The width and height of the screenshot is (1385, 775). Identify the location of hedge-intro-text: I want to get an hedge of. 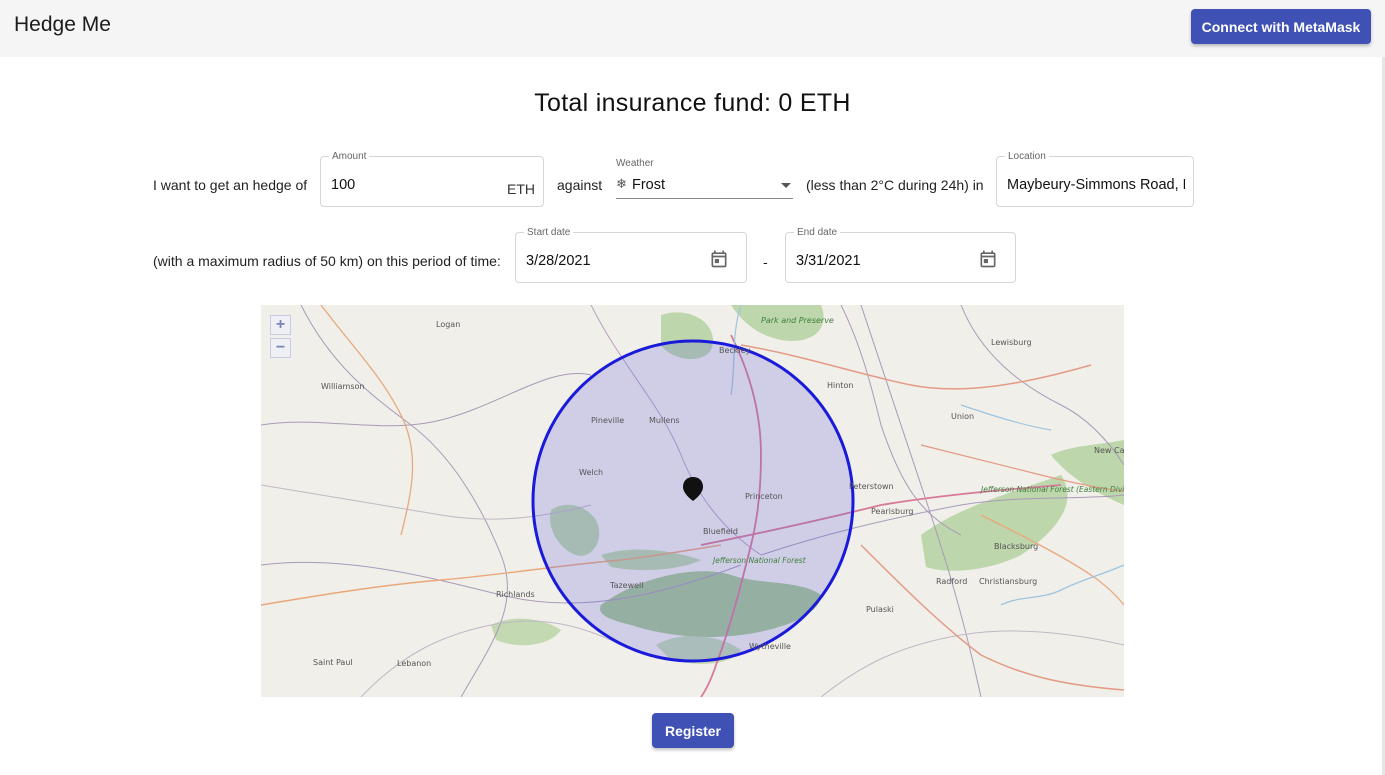
(230, 185).